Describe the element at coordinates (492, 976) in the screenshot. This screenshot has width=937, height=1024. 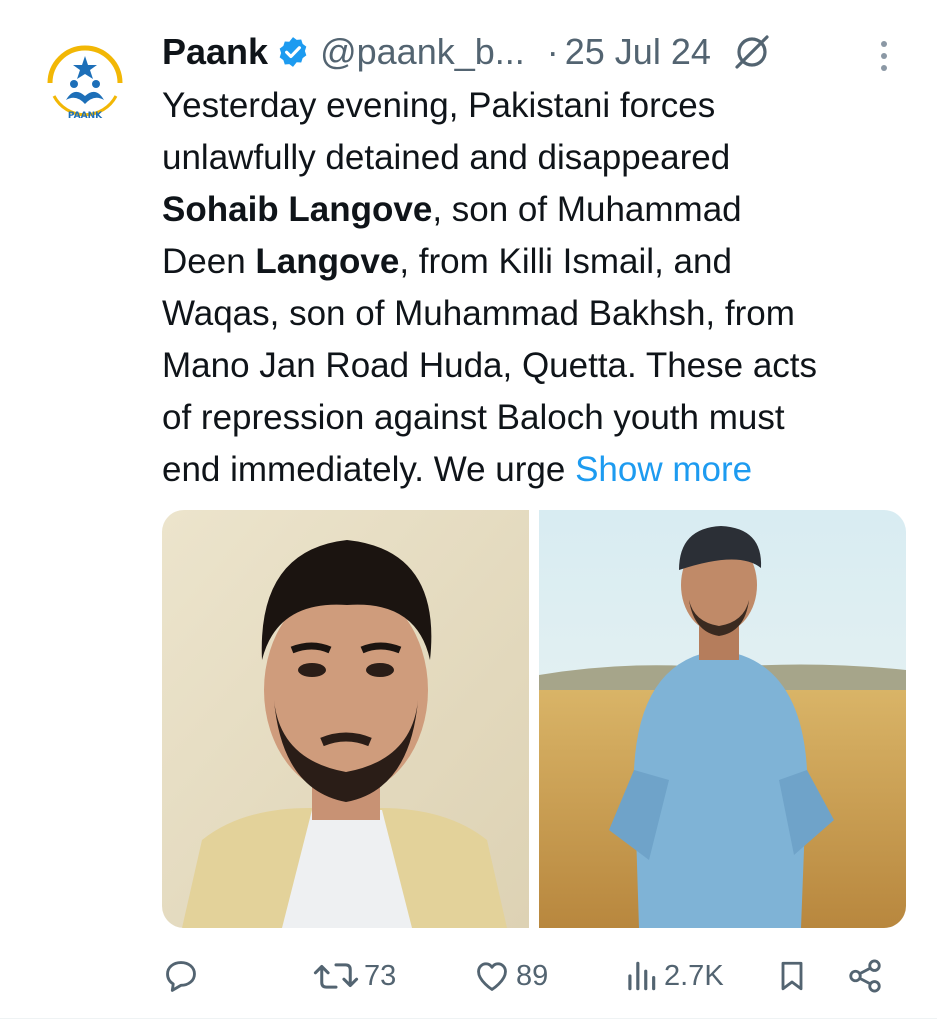
I see `heart-icon` at that location.